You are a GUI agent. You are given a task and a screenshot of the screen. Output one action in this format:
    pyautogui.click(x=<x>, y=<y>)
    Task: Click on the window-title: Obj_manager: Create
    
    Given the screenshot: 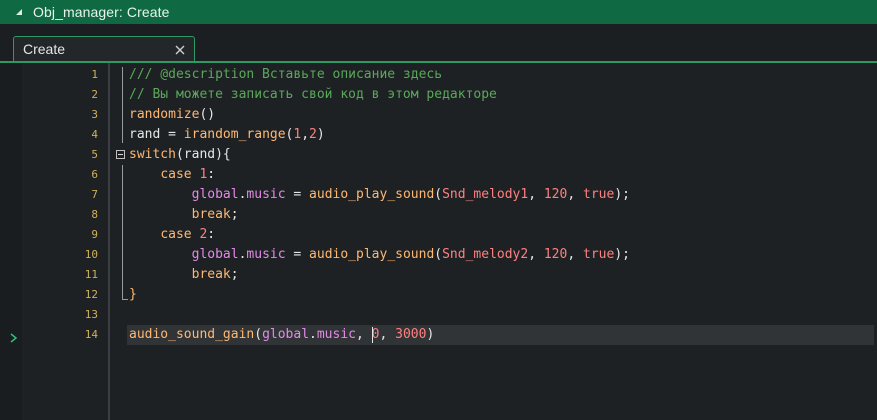 What is the action you would take?
    pyautogui.click(x=101, y=12)
    